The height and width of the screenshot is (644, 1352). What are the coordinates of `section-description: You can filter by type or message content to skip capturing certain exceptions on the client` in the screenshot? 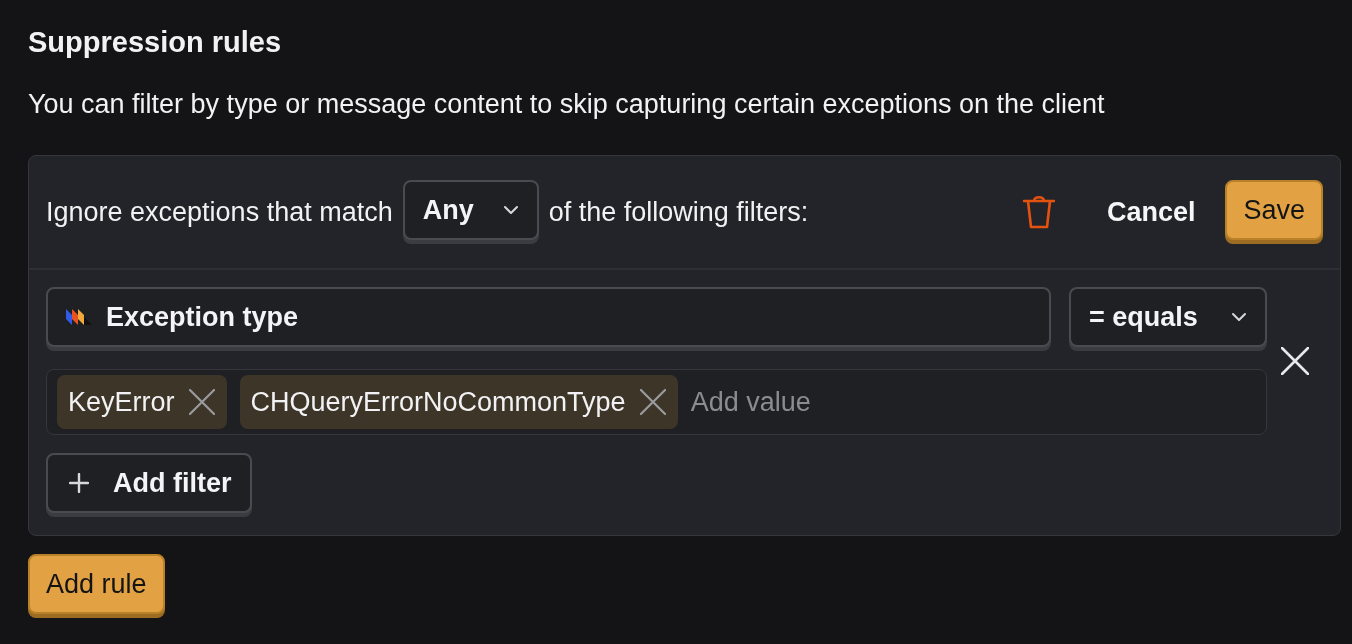 It's located at (566, 104).